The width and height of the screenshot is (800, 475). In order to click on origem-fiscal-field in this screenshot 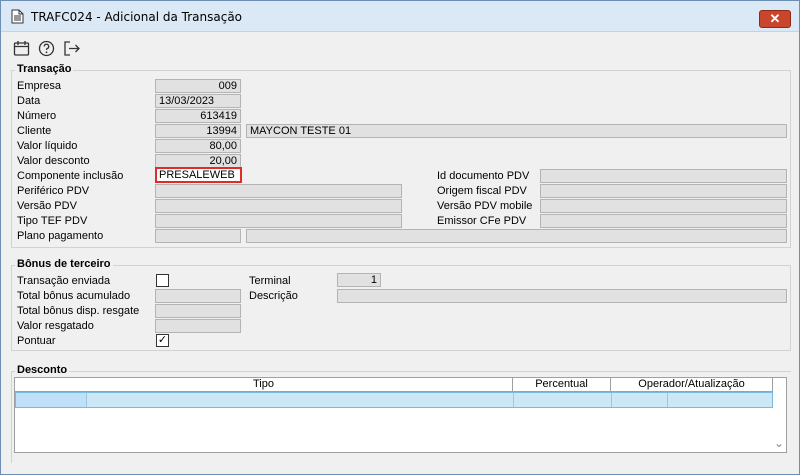, I will do `click(663, 191)`.